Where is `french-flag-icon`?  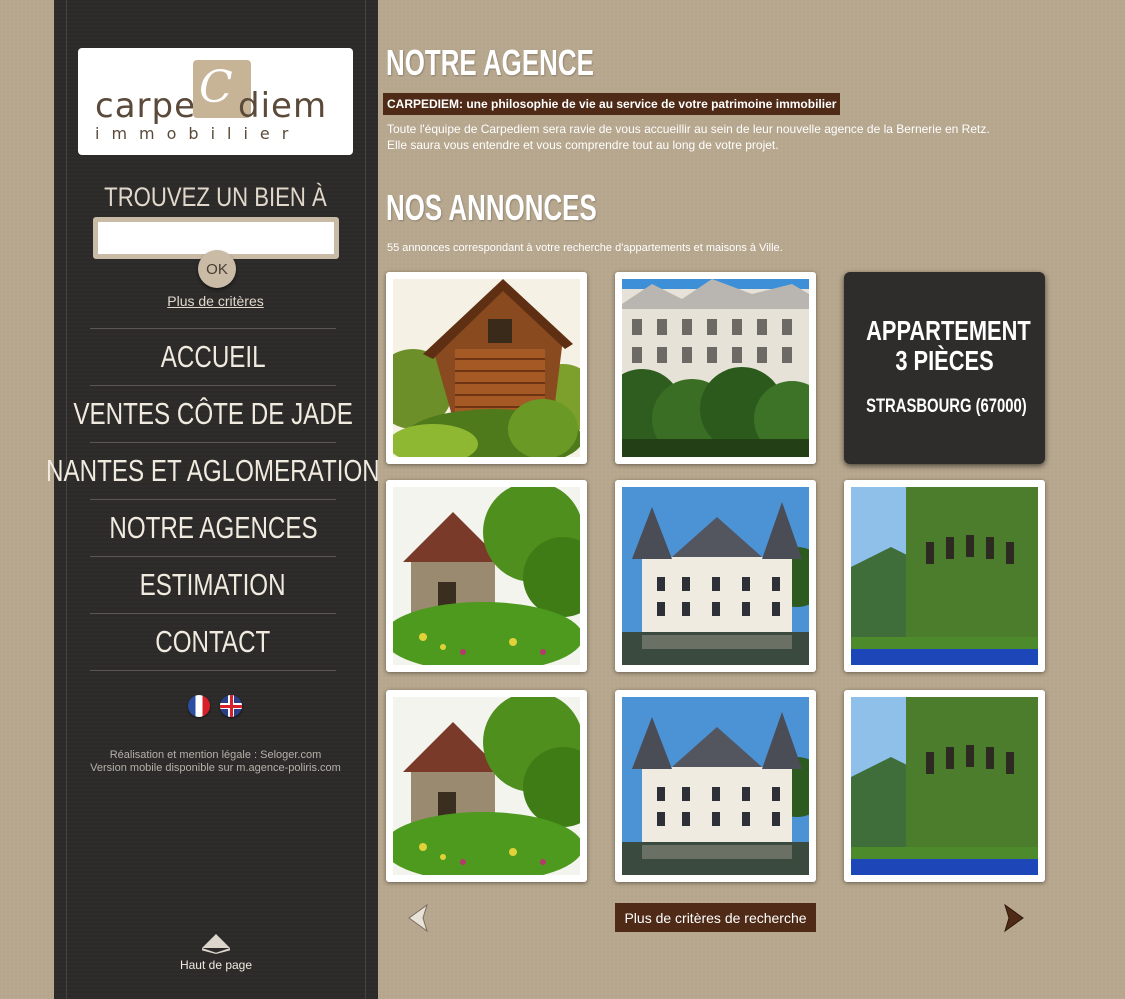 french-flag-icon is located at coordinates (199, 706).